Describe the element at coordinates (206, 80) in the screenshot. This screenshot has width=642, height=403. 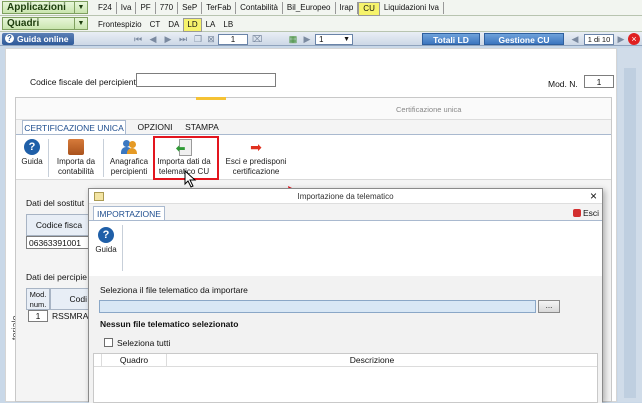
I see `cf-percipiente-field` at that location.